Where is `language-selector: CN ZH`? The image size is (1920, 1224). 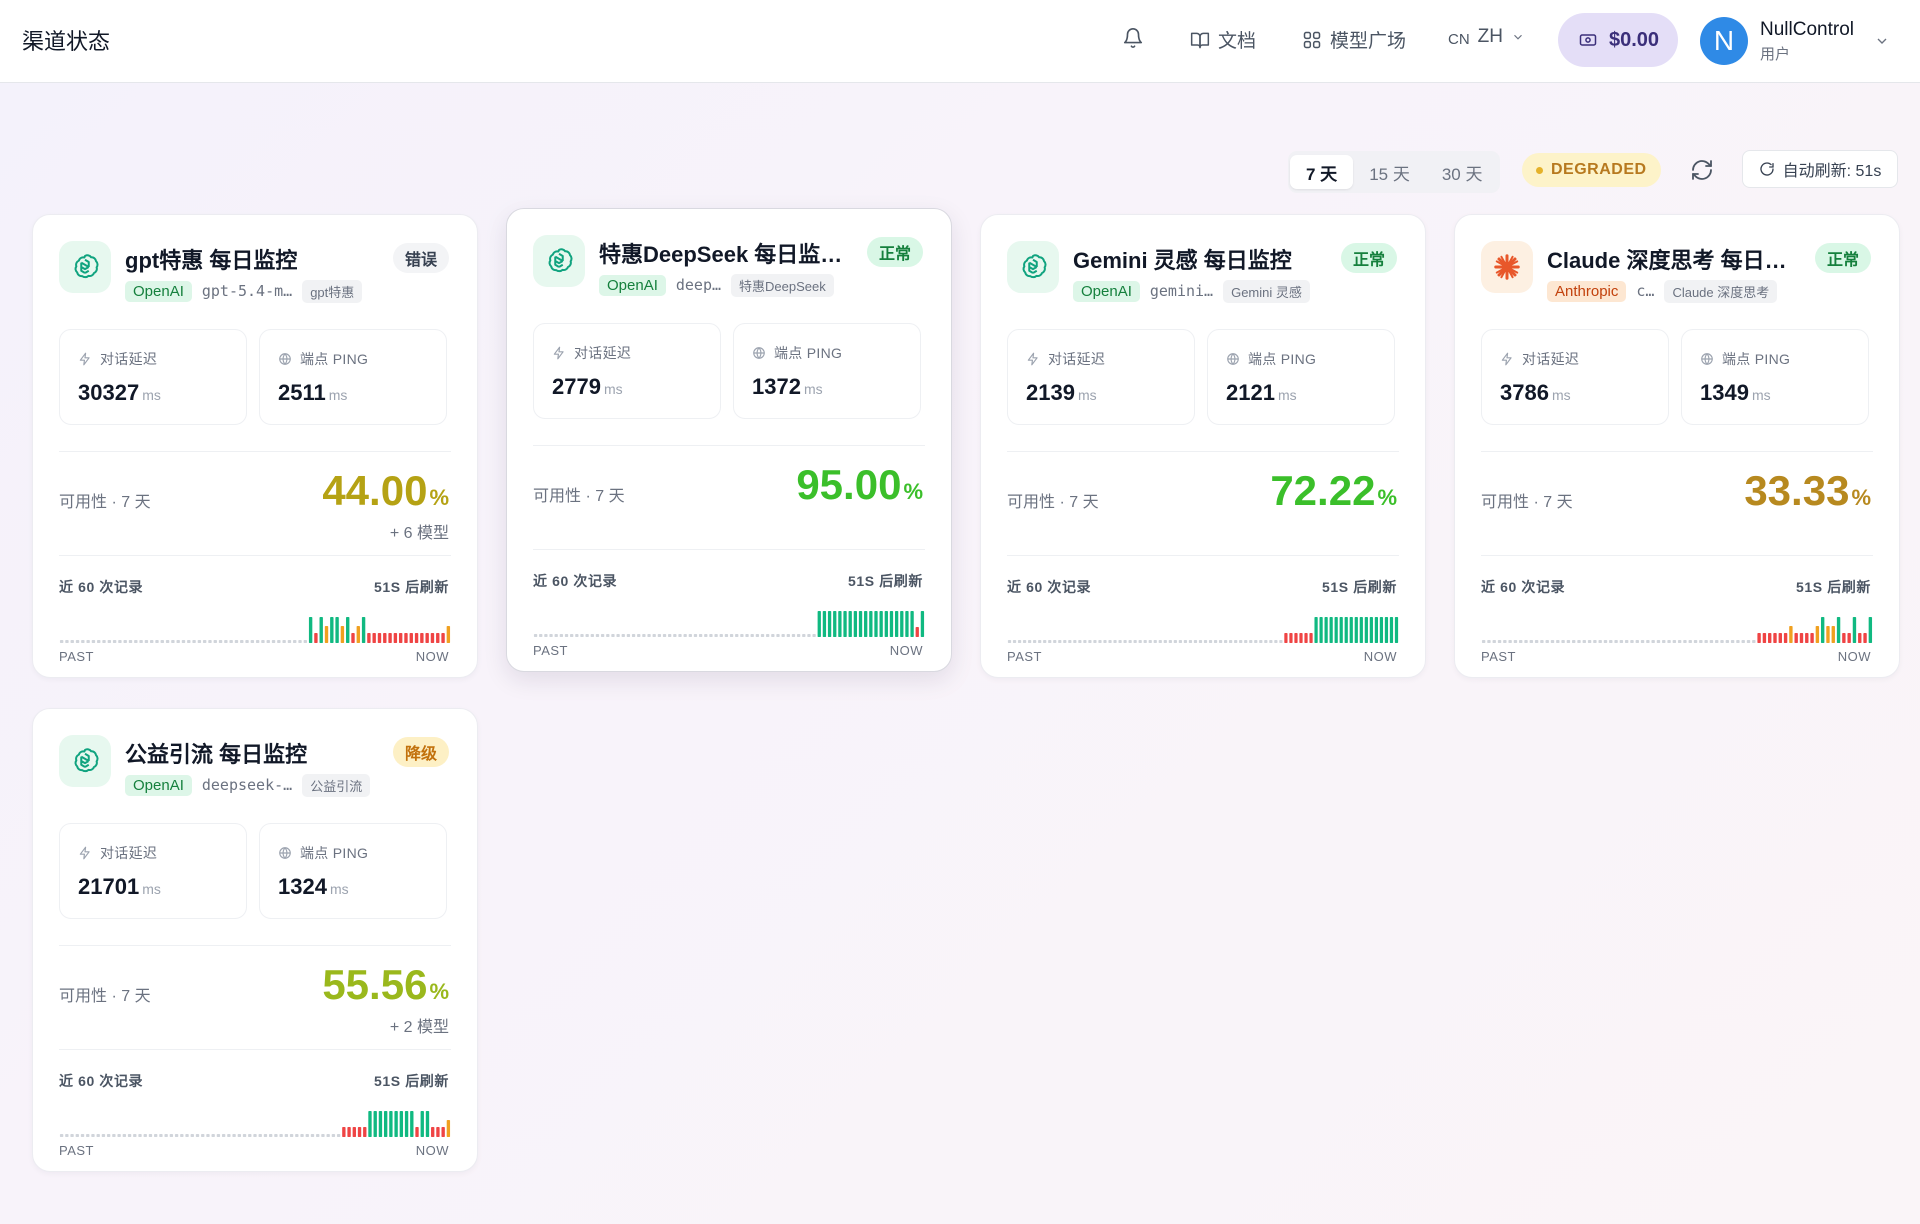
language-selector: CN ZH is located at coordinates (1486, 37).